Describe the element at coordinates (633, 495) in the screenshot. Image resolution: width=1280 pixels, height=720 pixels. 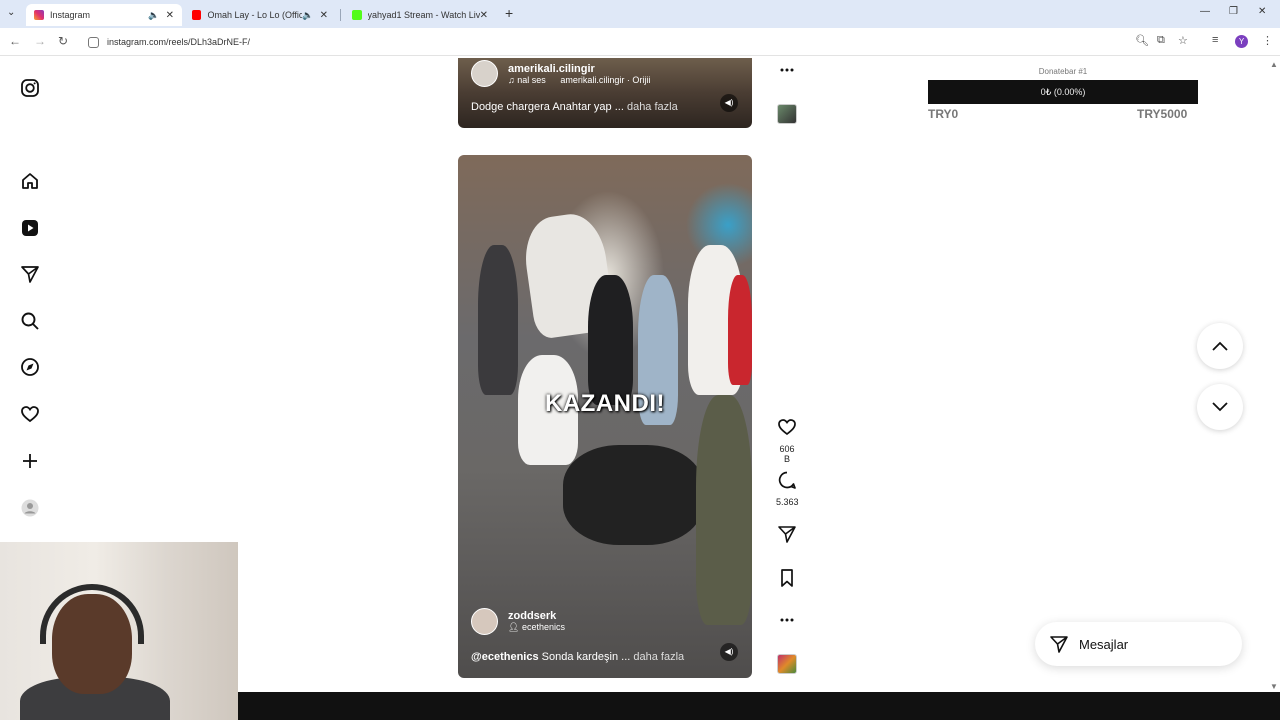
I see `athlete-figure` at that location.